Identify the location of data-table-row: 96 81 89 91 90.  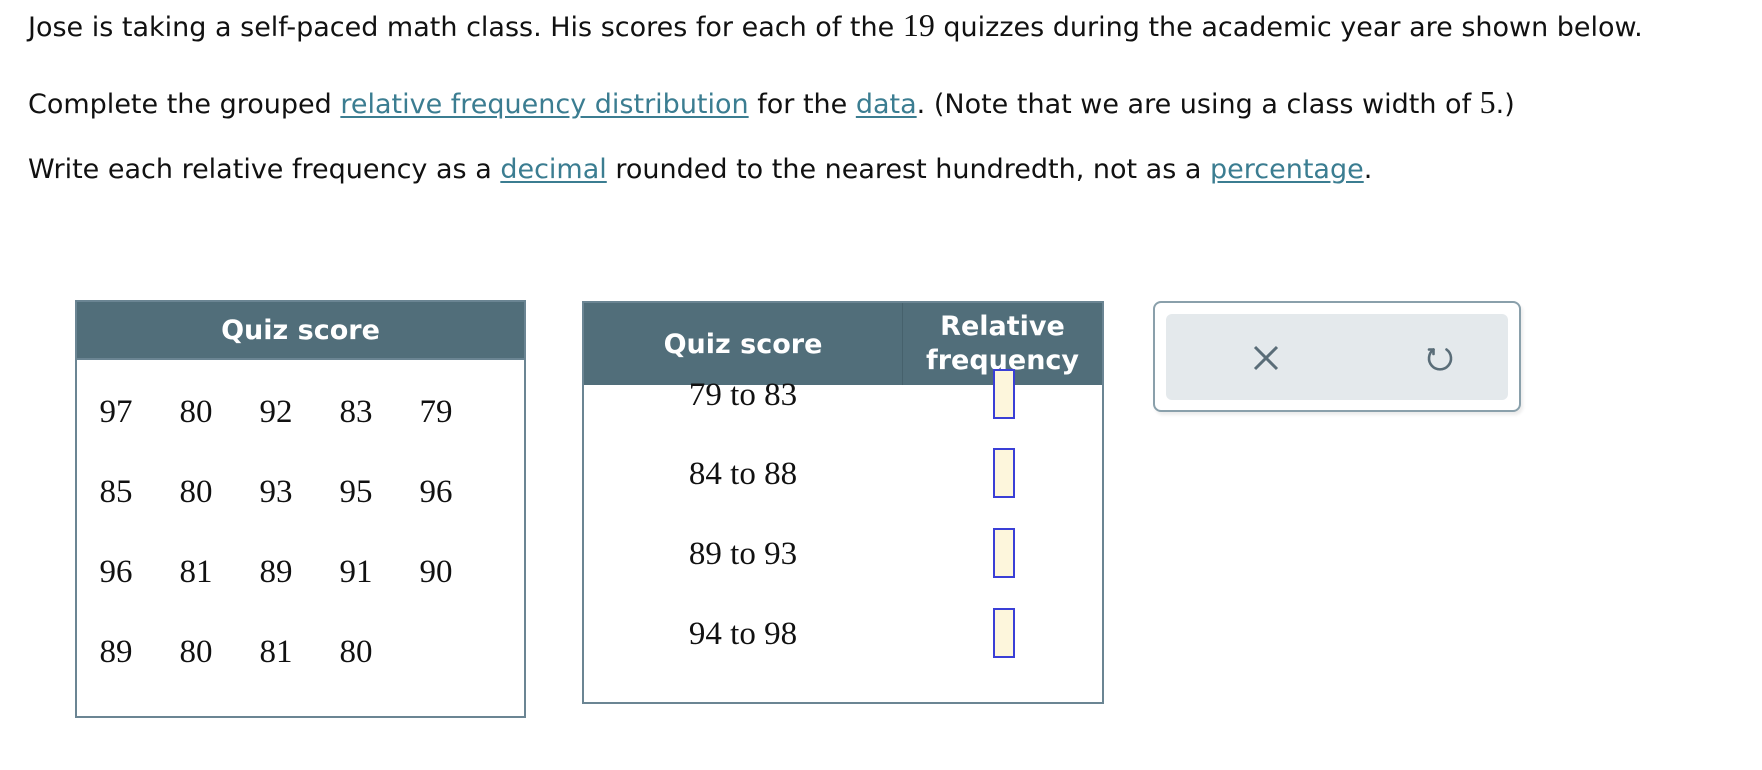
(300, 572).